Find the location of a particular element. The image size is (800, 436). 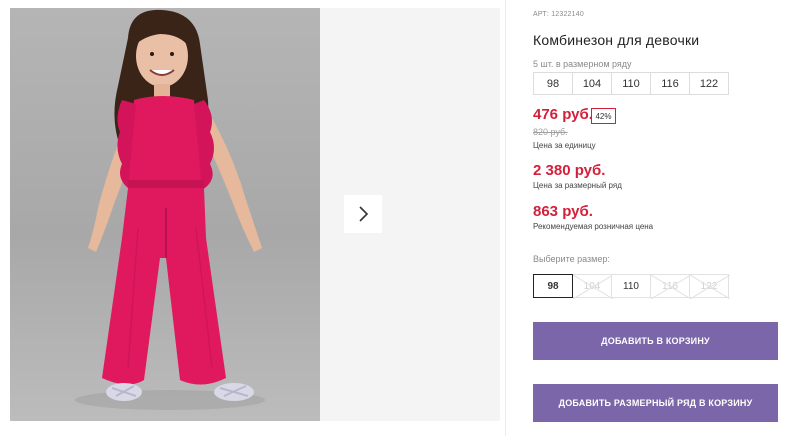

unit-price: 476 руб. is located at coordinates (563, 114).